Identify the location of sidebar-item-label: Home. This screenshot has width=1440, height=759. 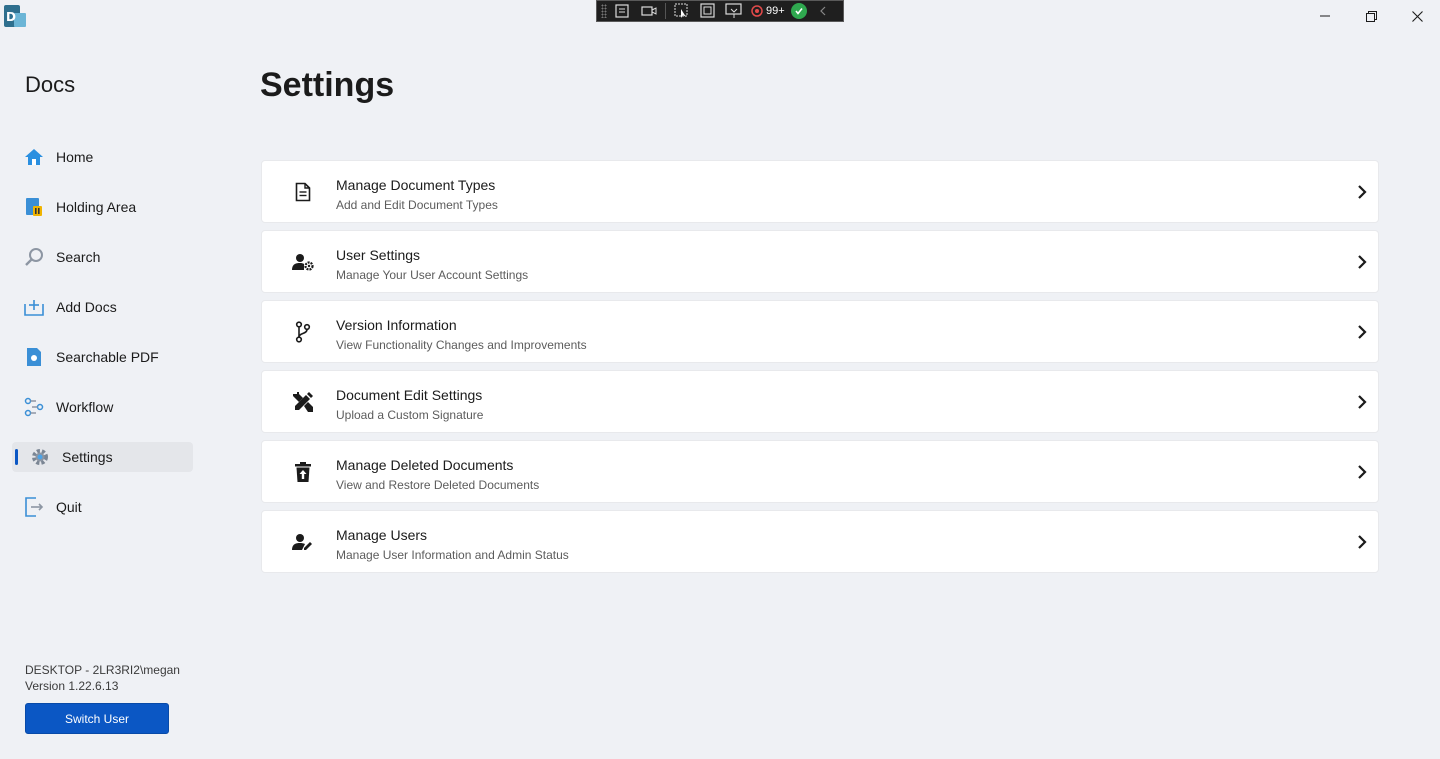
(75, 157).